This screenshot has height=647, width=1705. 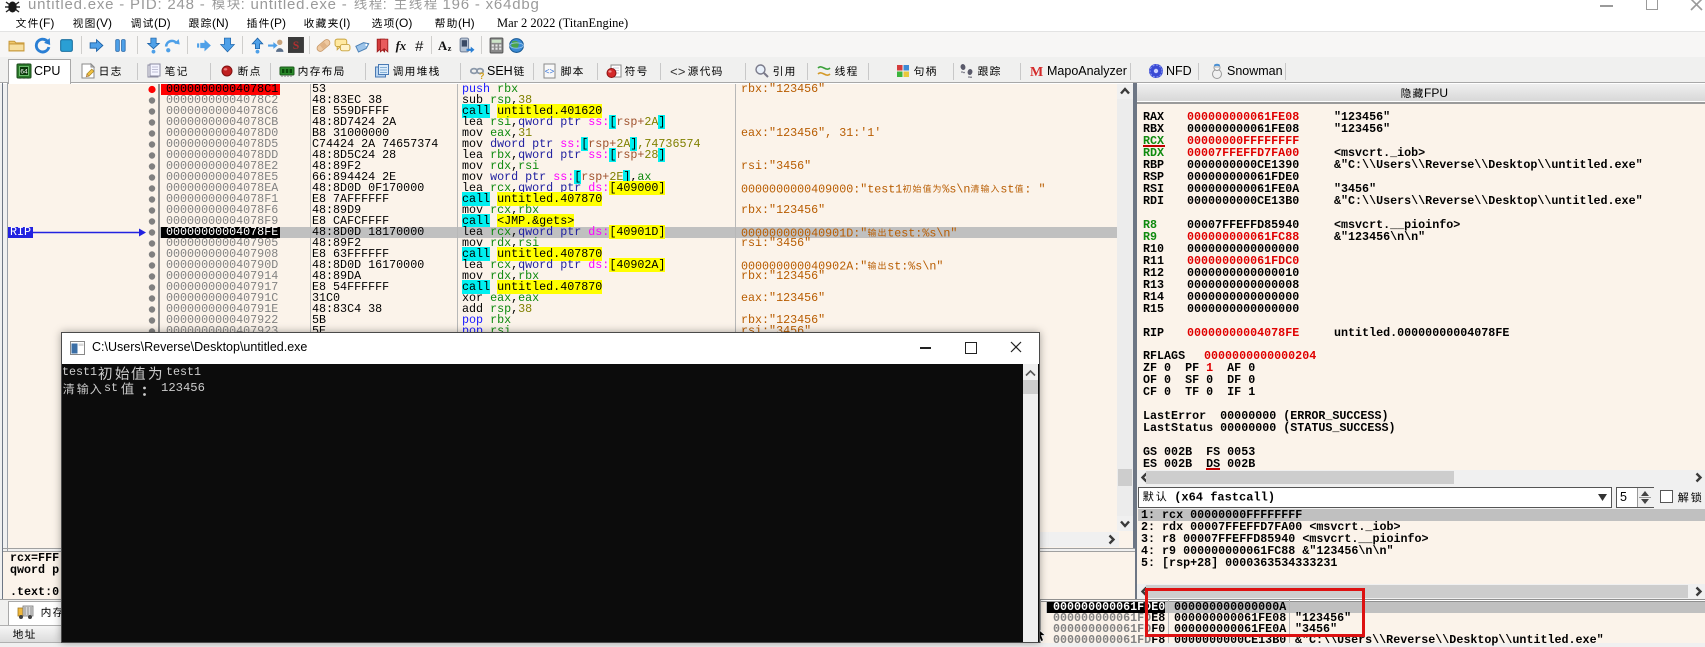 I want to click on svg-text: 64, so click(x=24, y=72).